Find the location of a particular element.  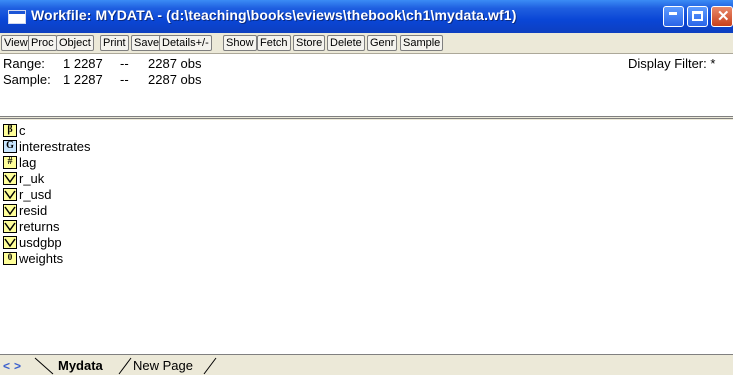

range-obs: 2287 obs is located at coordinates (175, 63).